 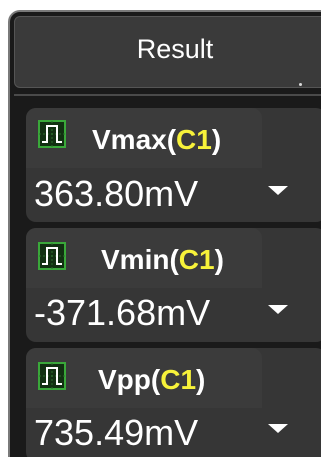 What do you see at coordinates (129, 139) in the screenshot?
I see `measurement-name: Vmax` at bounding box center [129, 139].